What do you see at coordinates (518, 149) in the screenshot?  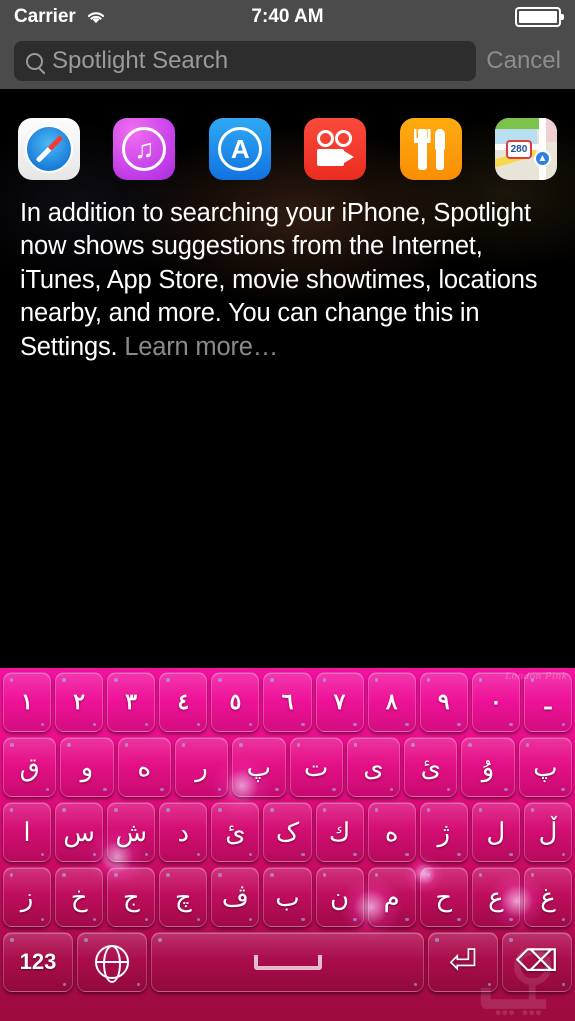 I see `highway-shield-icon: 280` at bounding box center [518, 149].